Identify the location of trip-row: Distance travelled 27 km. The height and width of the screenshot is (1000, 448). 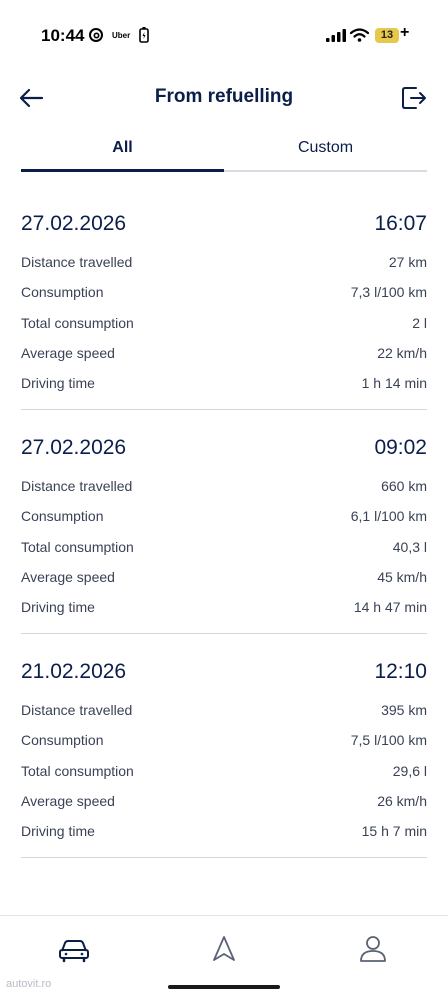
(224, 263).